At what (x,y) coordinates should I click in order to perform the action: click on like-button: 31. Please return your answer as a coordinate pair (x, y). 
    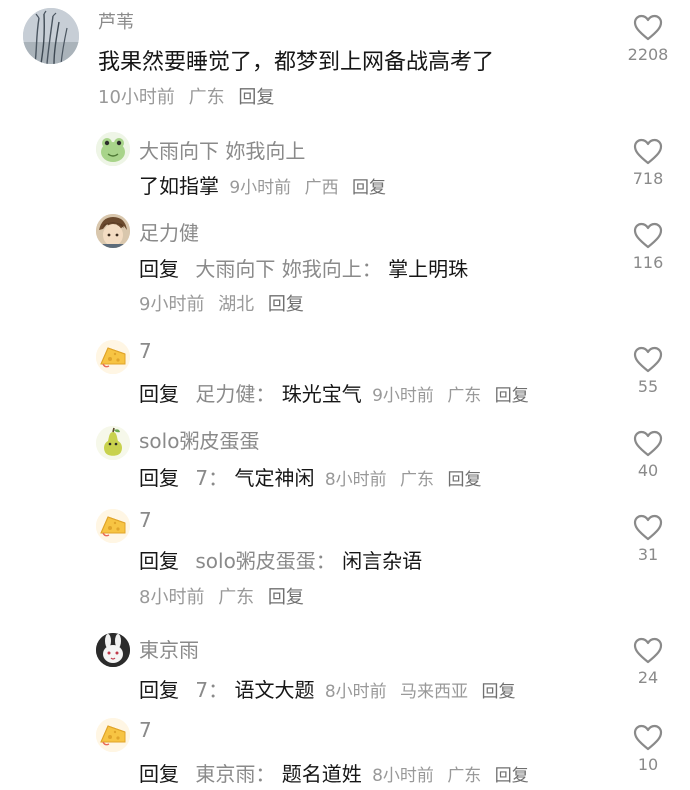
    Looking at the image, I should click on (648, 539).